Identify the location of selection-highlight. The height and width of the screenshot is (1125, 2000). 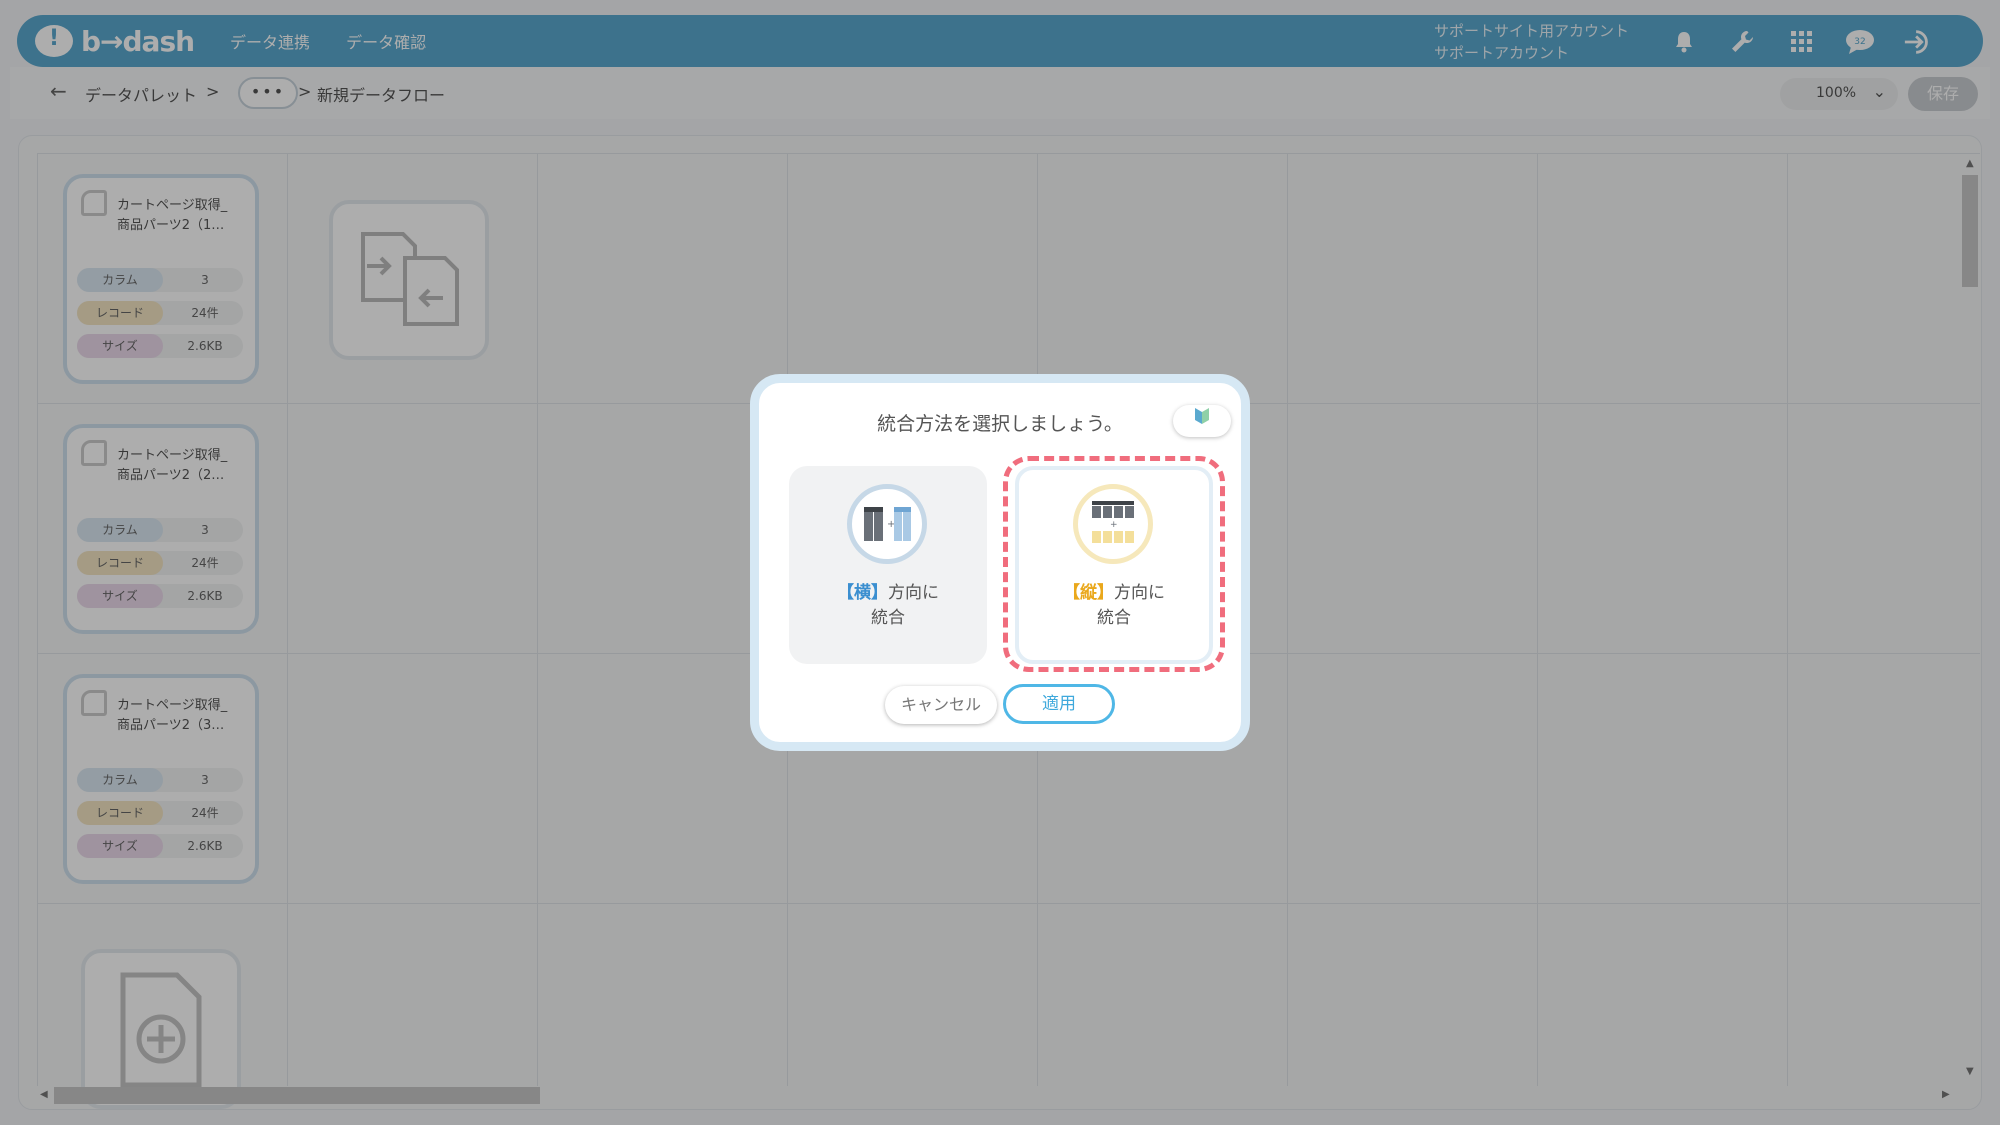
(1114, 564).